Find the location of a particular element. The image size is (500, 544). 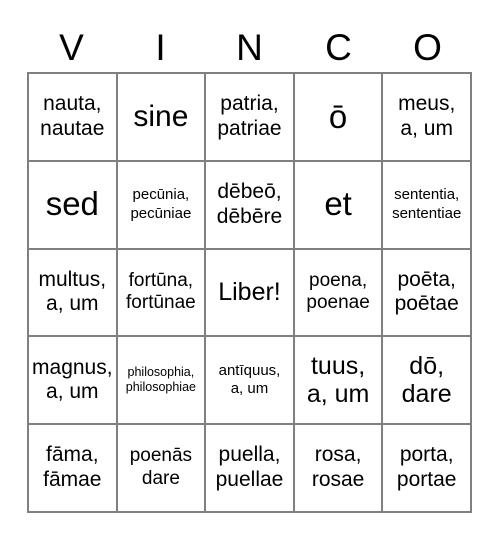

bingo-cell-label: pecūnia, pecūniae is located at coordinates (161, 204).